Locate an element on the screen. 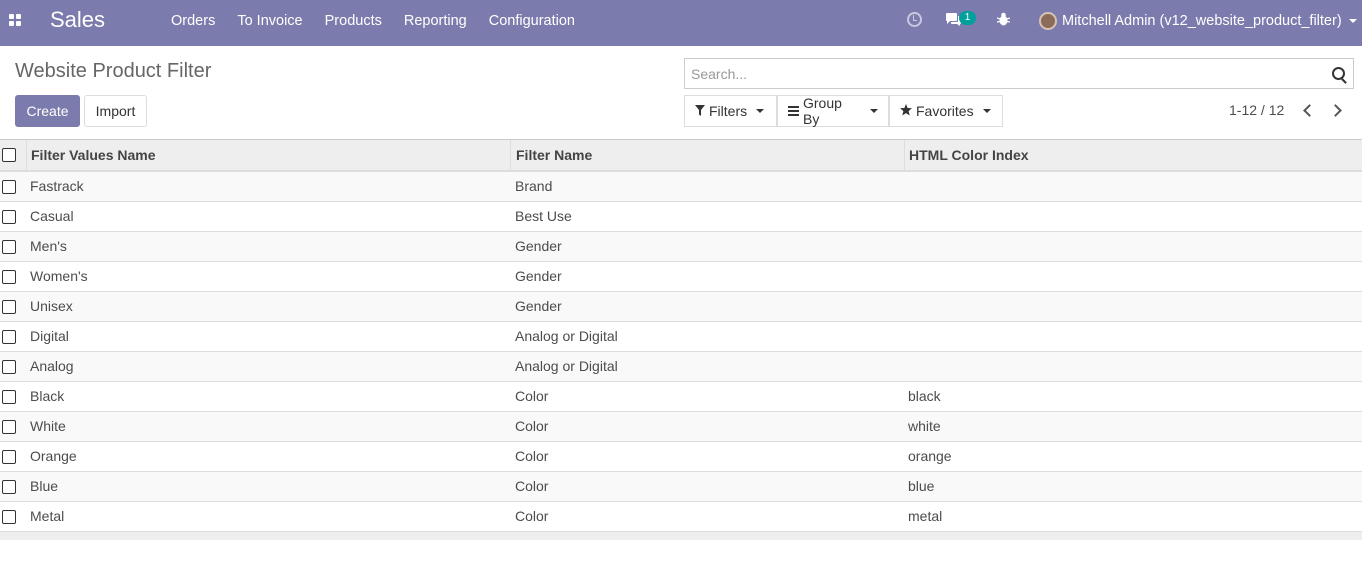  table-footer is located at coordinates (681, 536).